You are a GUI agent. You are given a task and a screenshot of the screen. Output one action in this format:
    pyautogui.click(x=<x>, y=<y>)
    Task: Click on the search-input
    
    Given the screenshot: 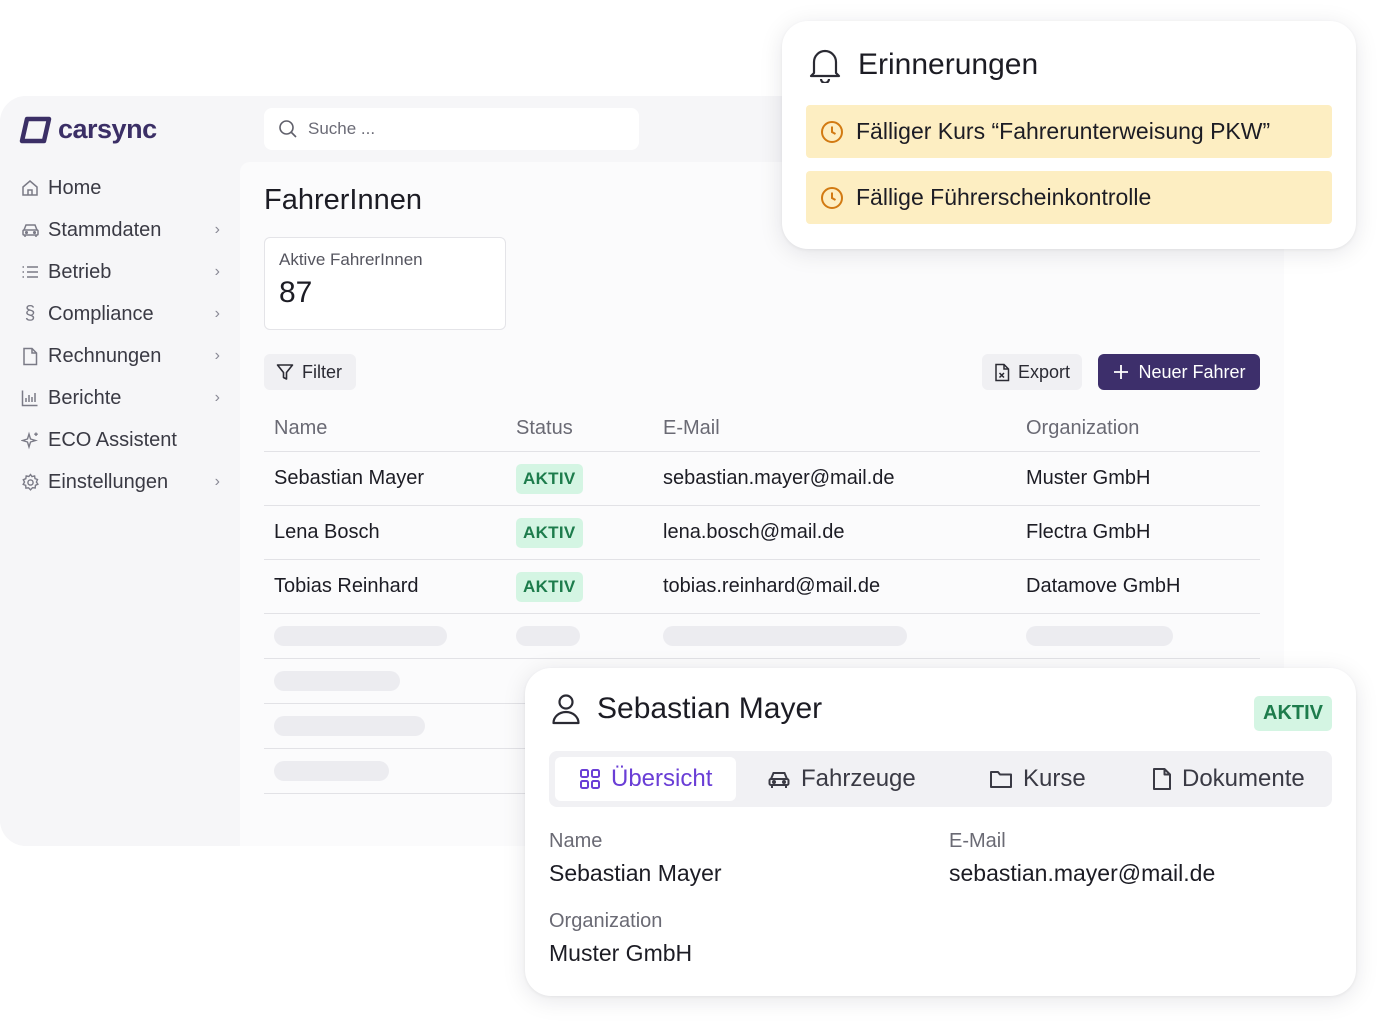 What is the action you would take?
    pyautogui.click(x=458, y=129)
    